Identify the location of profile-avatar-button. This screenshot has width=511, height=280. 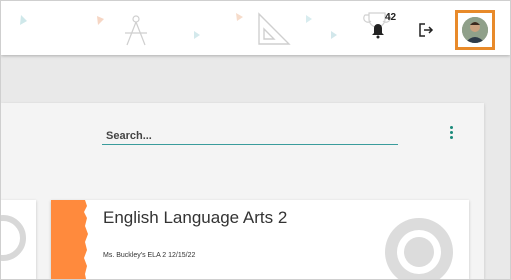
(475, 30).